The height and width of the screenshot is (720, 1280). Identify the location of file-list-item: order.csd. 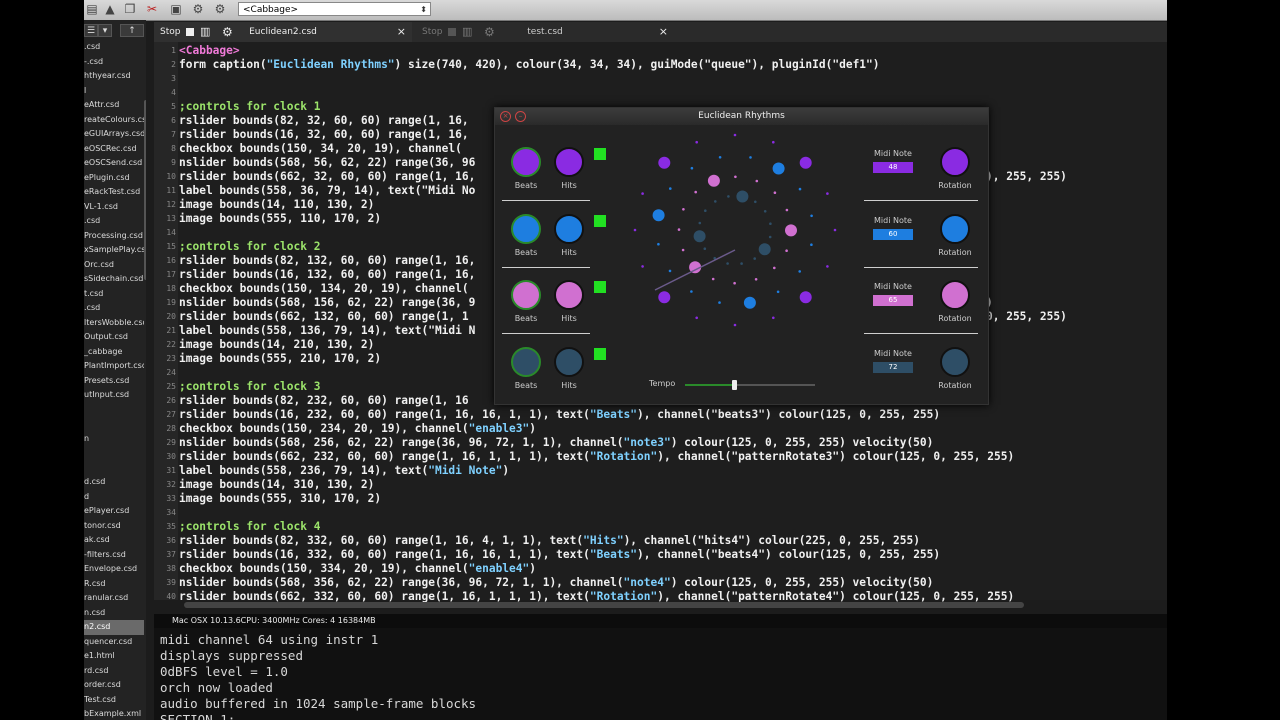
(114, 685).